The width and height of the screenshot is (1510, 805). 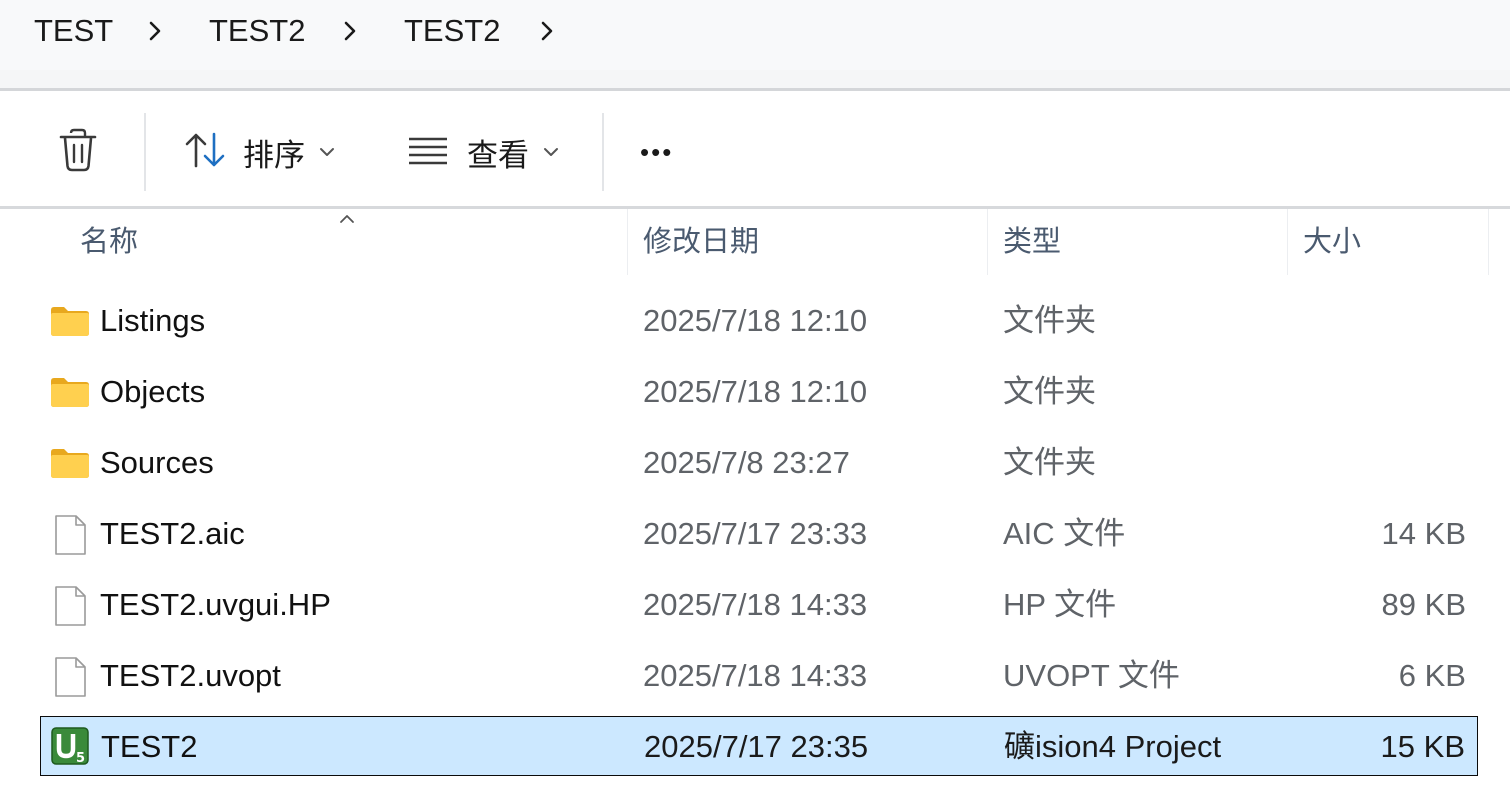 I want to click on column-header-date-modified: 修改日期, so click(x=701, y=242).